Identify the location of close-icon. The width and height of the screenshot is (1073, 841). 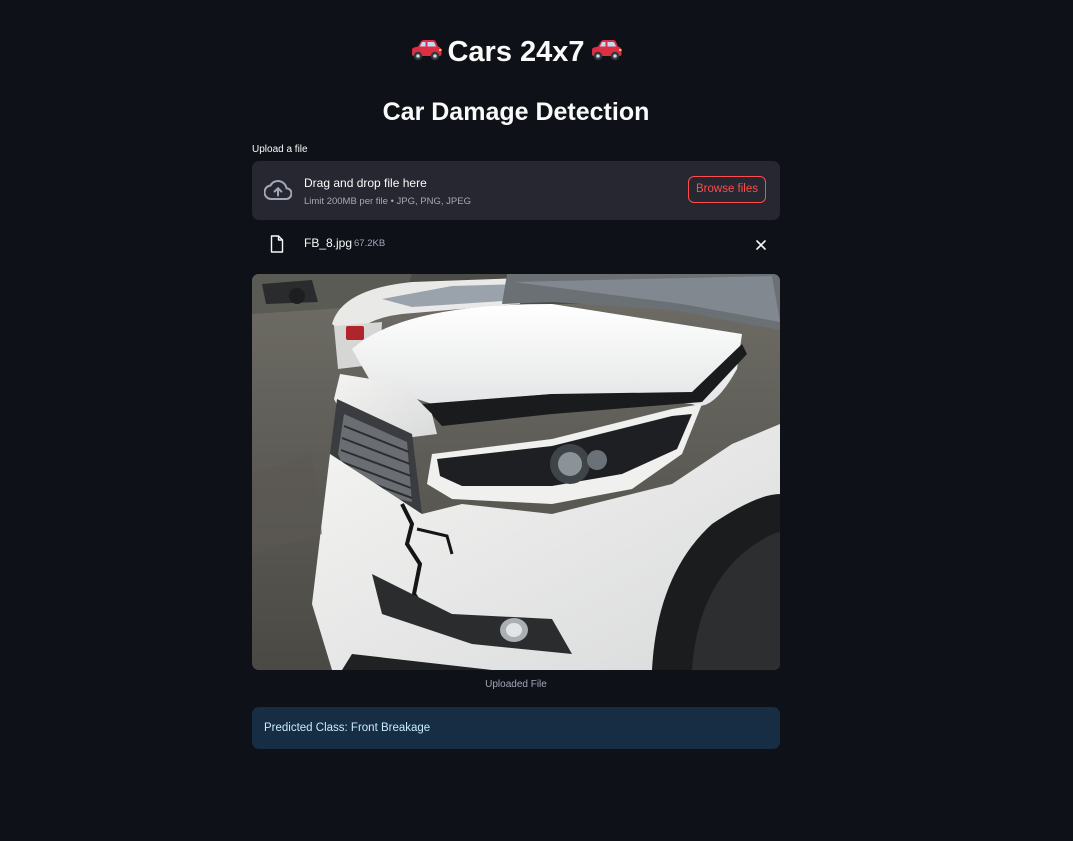
(761, 245).